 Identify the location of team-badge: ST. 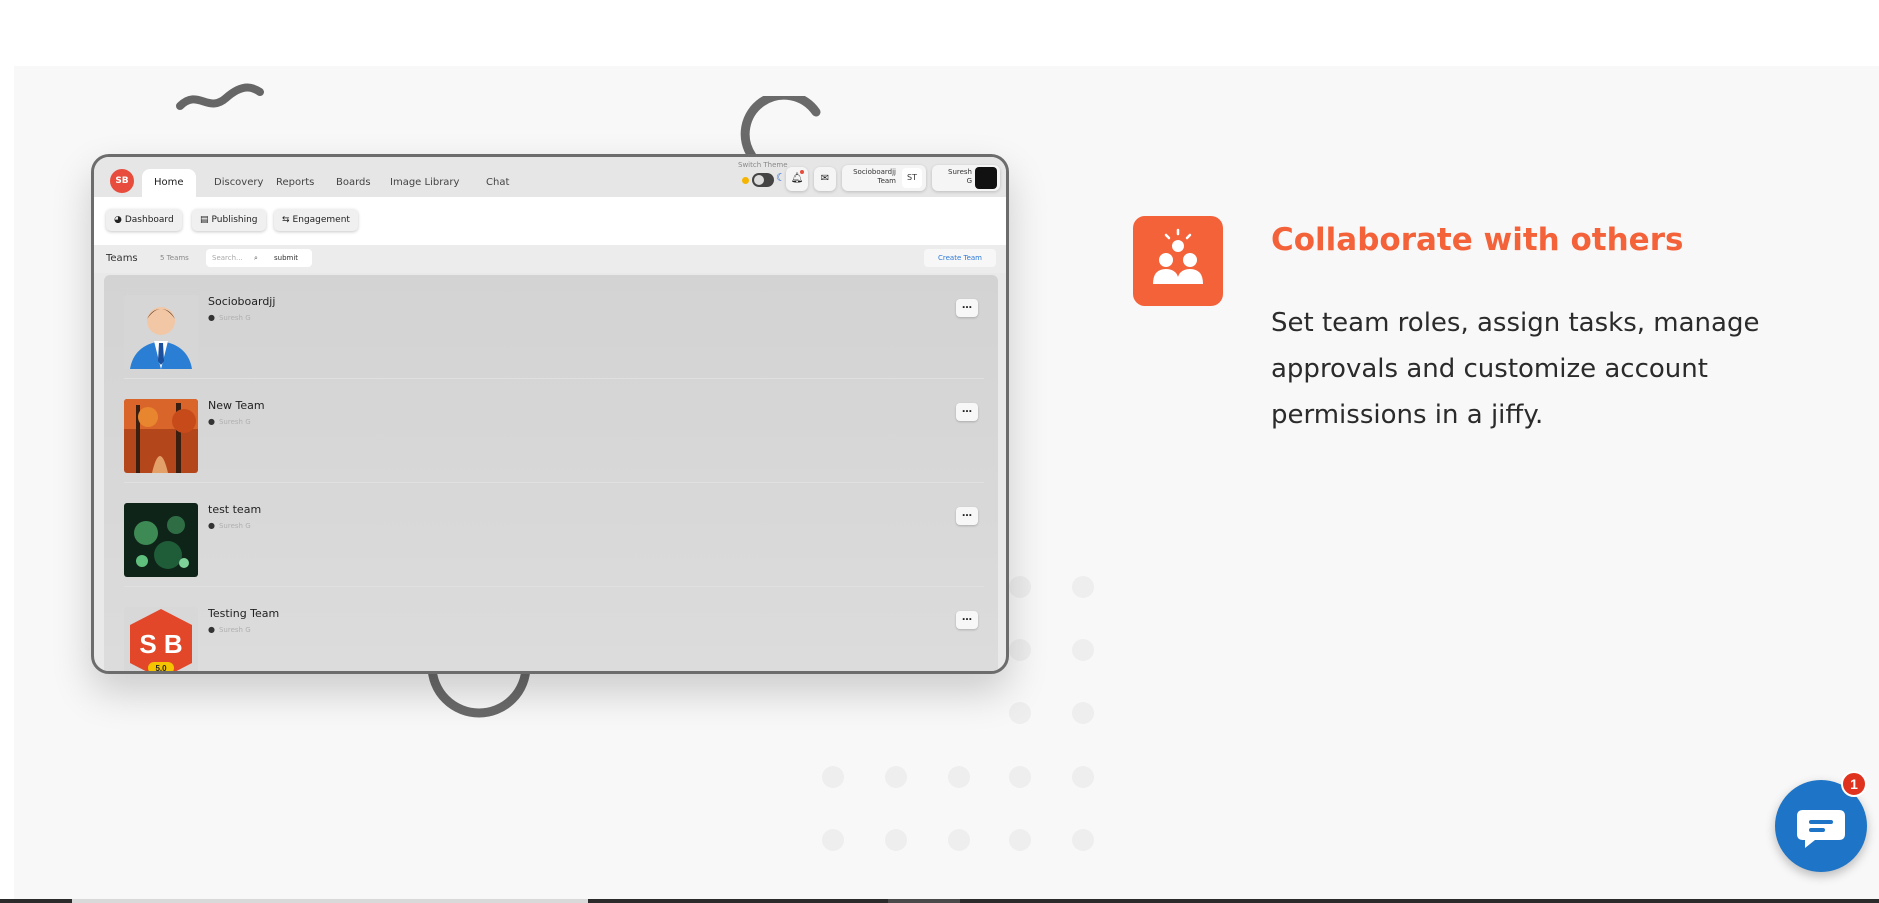
(912, 178).